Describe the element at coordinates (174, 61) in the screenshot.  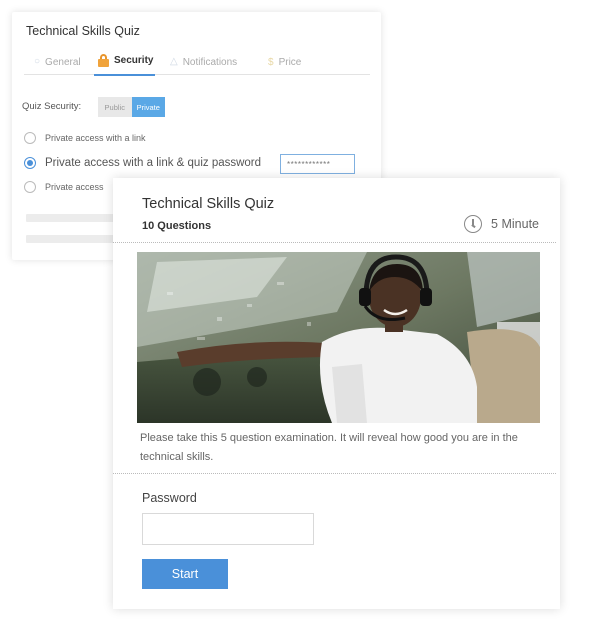
I see `bell-icon: △` at that location.